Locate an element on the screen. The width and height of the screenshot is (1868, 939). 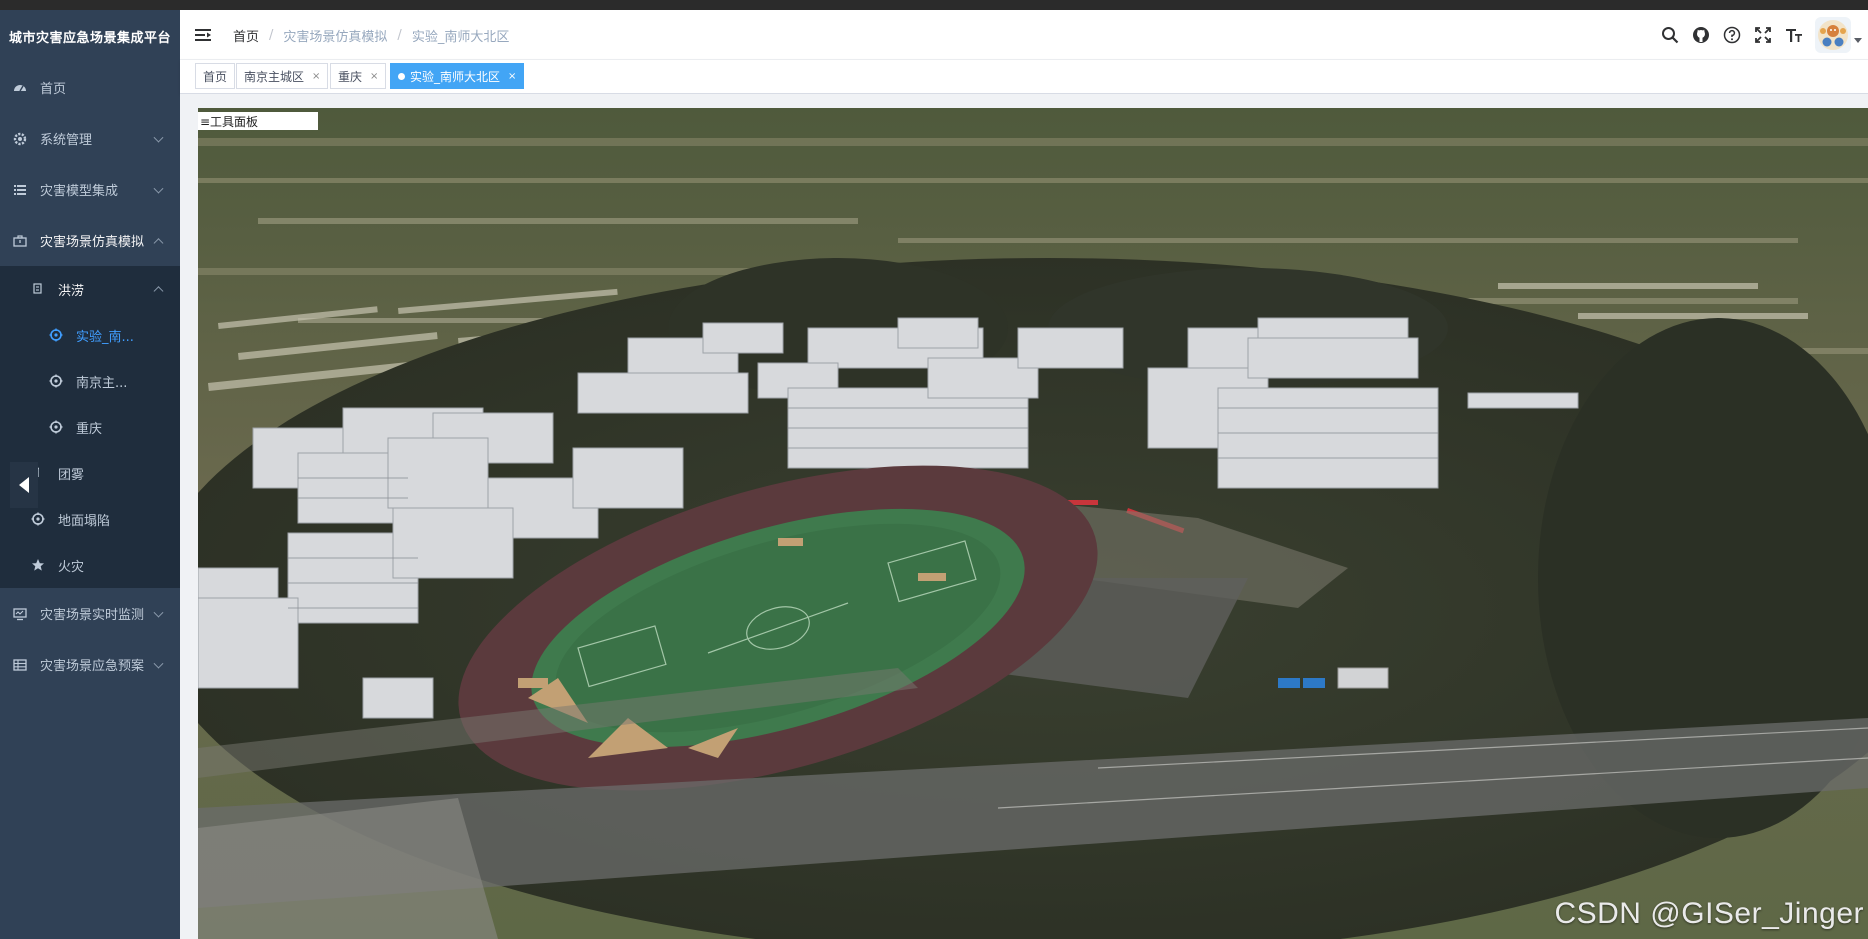
hamburger-menu-icon is located at coordinates (203, 35).